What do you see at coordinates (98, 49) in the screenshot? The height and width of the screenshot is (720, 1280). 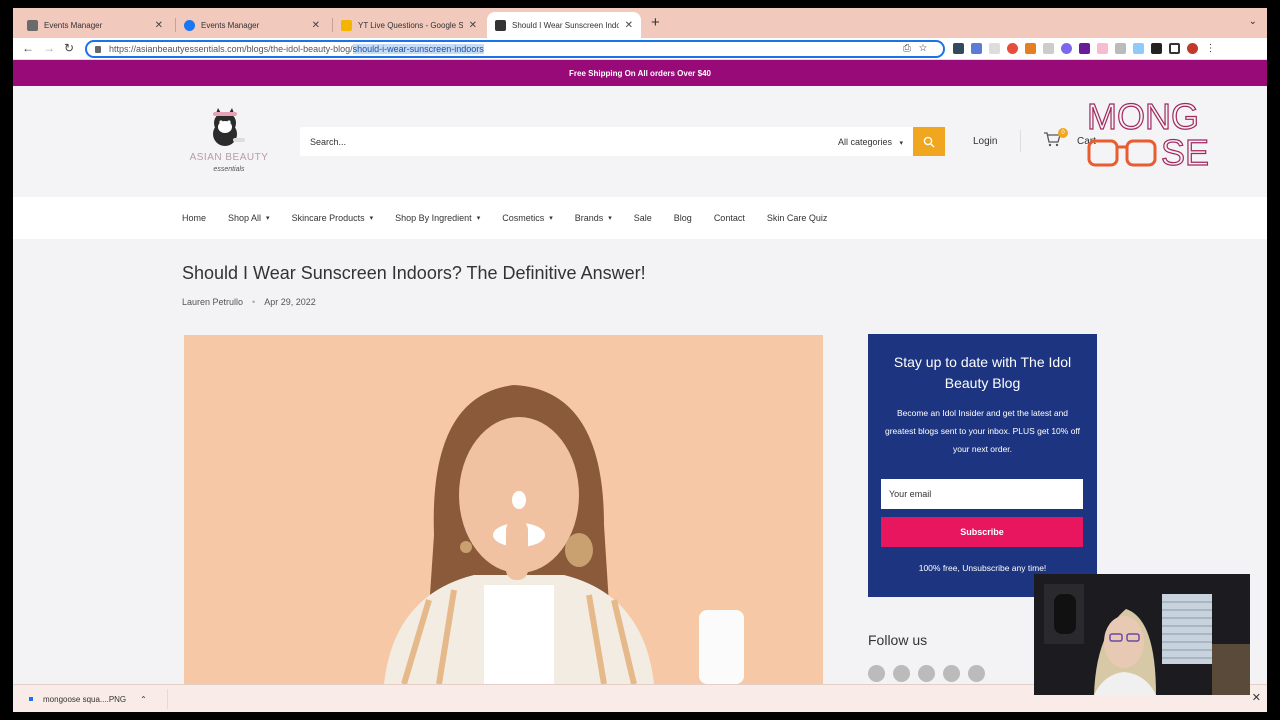 I see `lock-icon` at bounding box center [98, 49].